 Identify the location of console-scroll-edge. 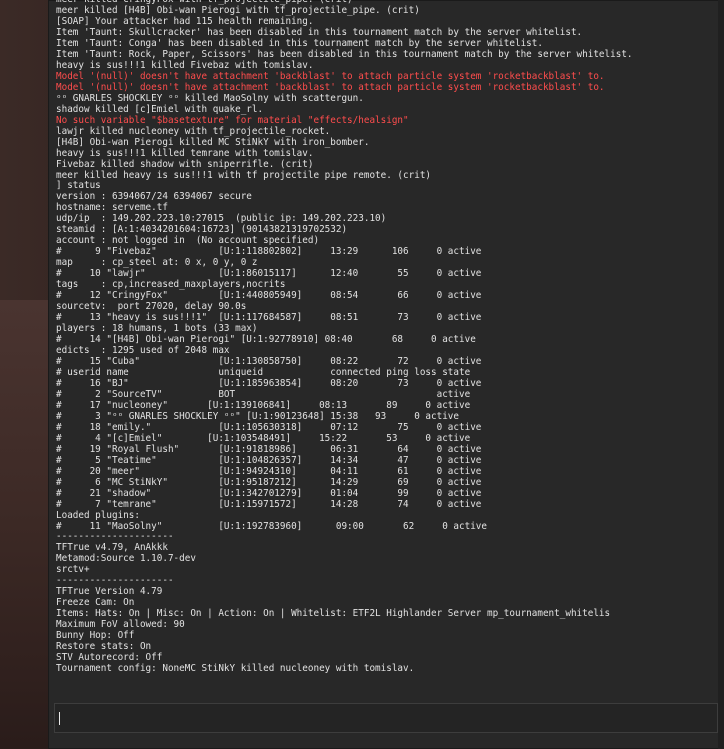
(721, 374).